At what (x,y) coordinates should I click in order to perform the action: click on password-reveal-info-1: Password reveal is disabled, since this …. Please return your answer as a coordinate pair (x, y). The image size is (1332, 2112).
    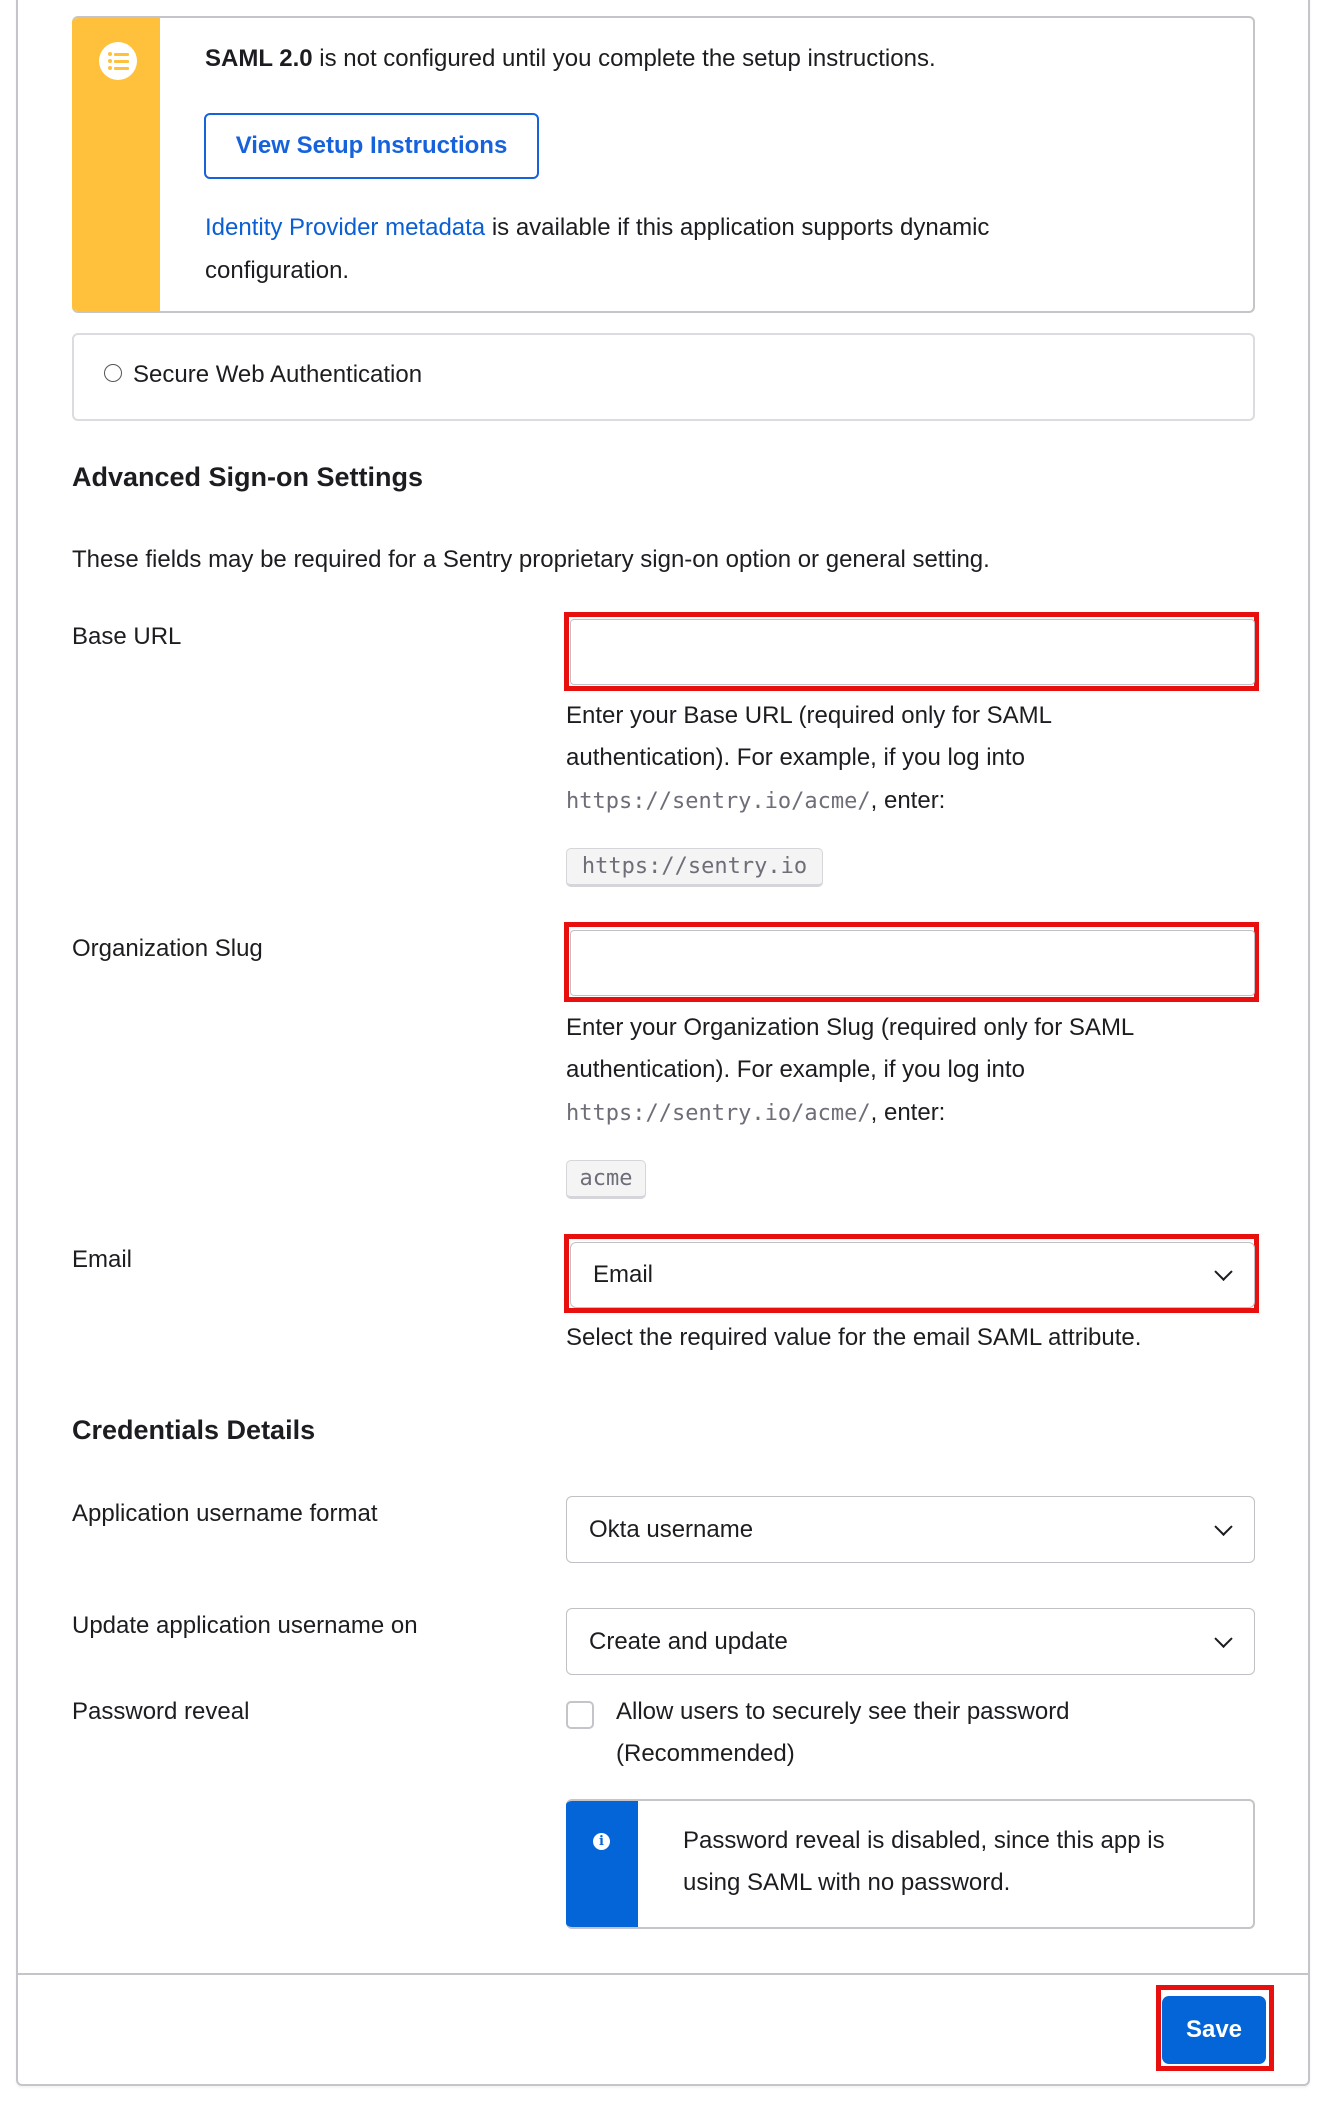
    Looking at the image, I should click on (924, 1840).